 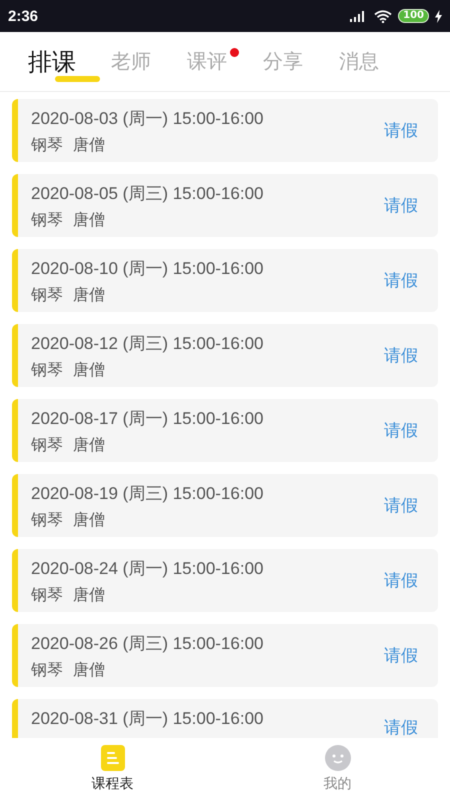 I want to click on tab: 课评, so click(x=207, y=61).